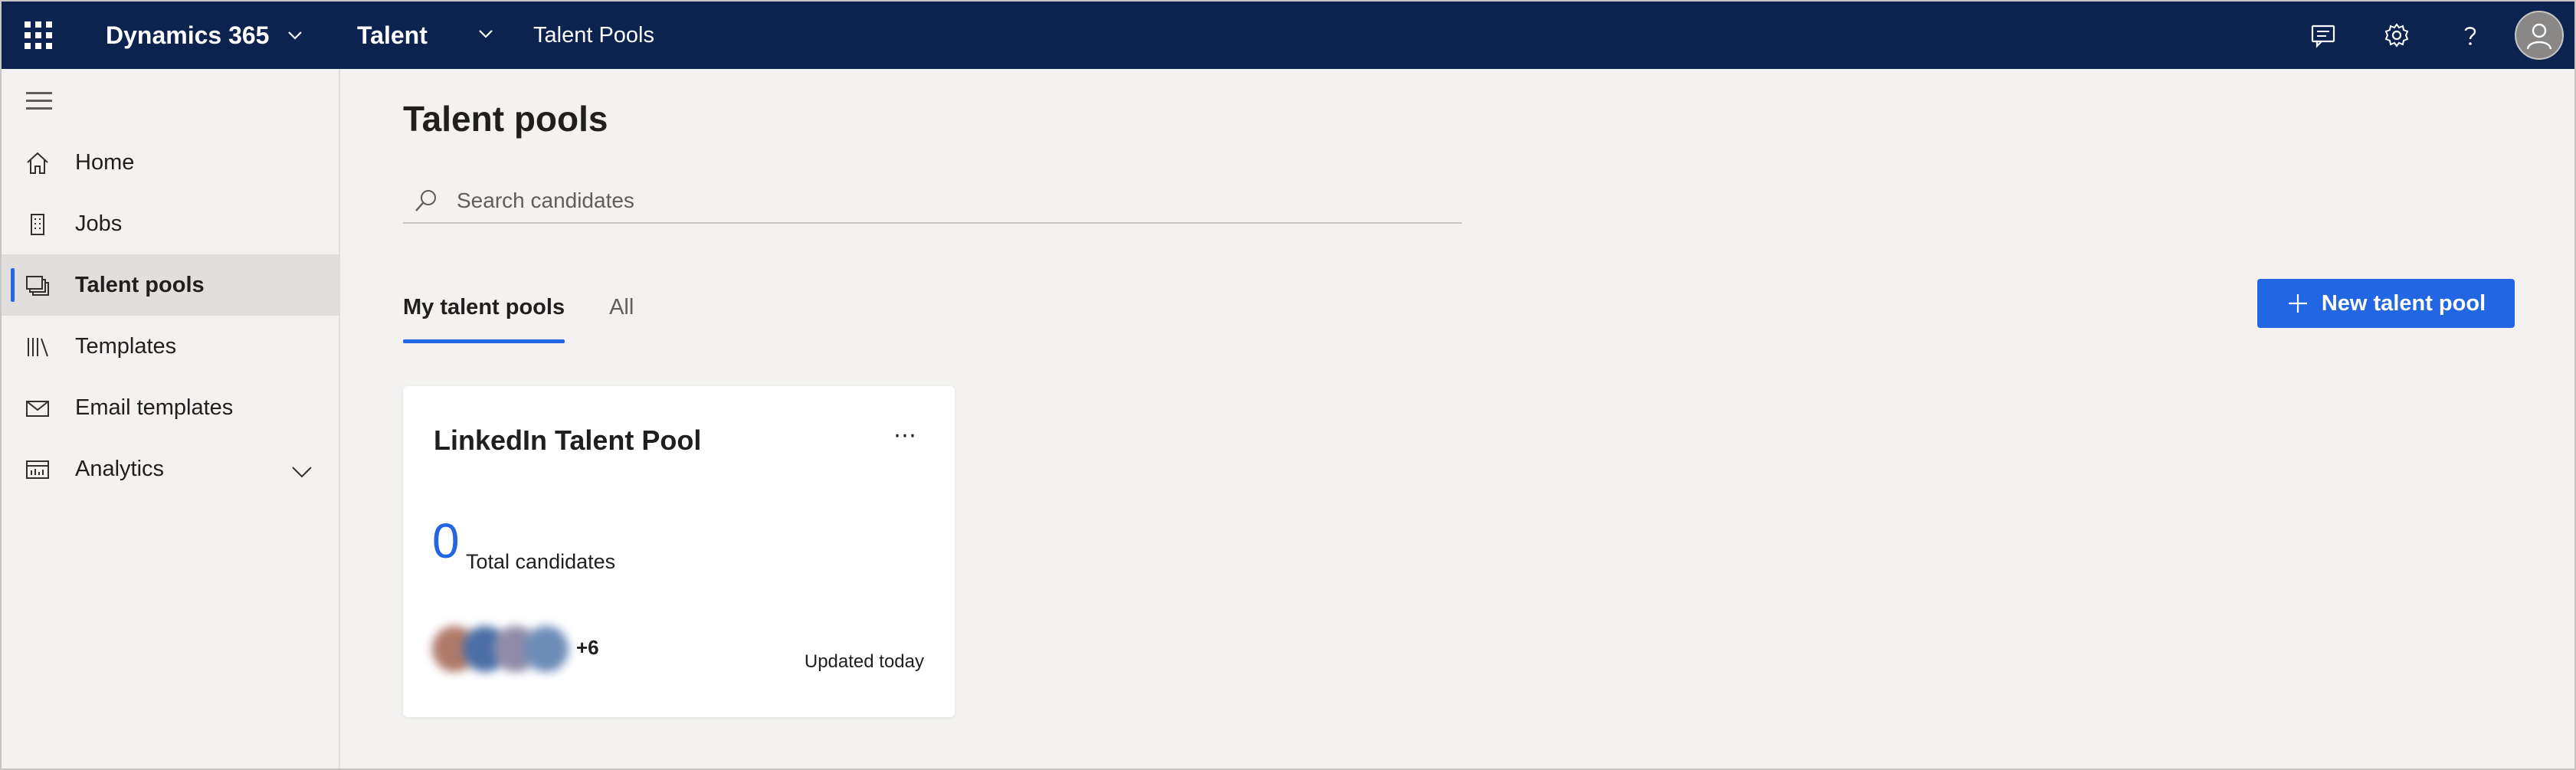 The width and height of the screenshot is (2576, 770). I want to click on plus-icon, so click(2297, 303).